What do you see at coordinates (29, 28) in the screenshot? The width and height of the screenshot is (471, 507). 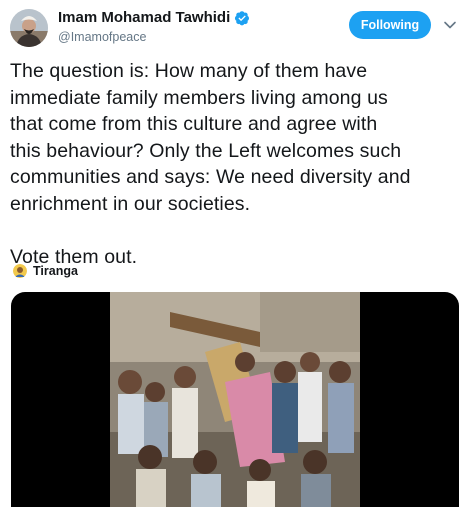 I see `author-avatar` at bounding box center [29, 28].